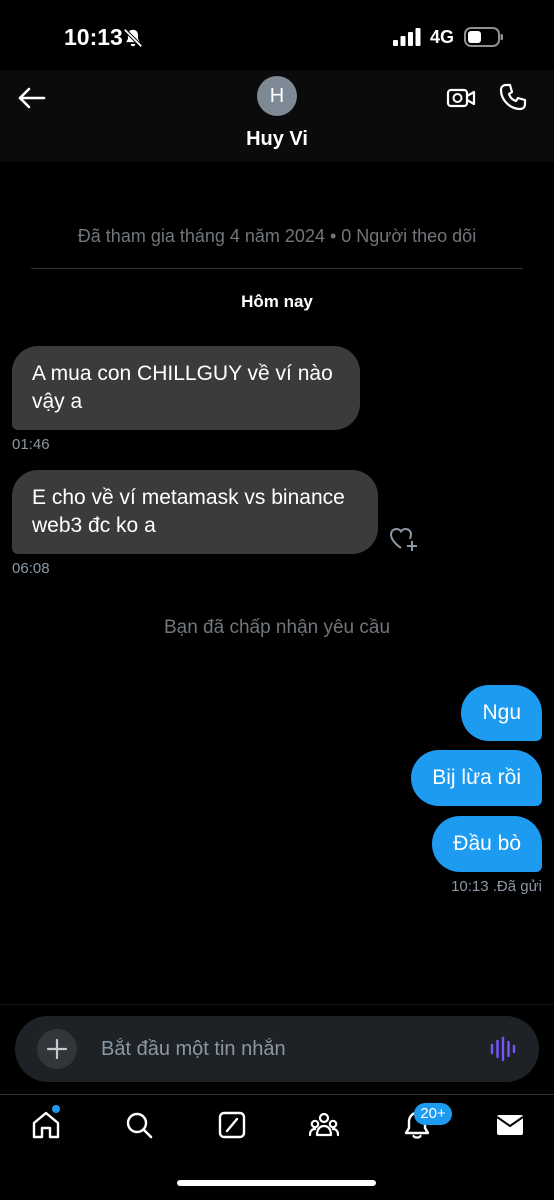  I want to click on battery-icon, so click(483, 37).